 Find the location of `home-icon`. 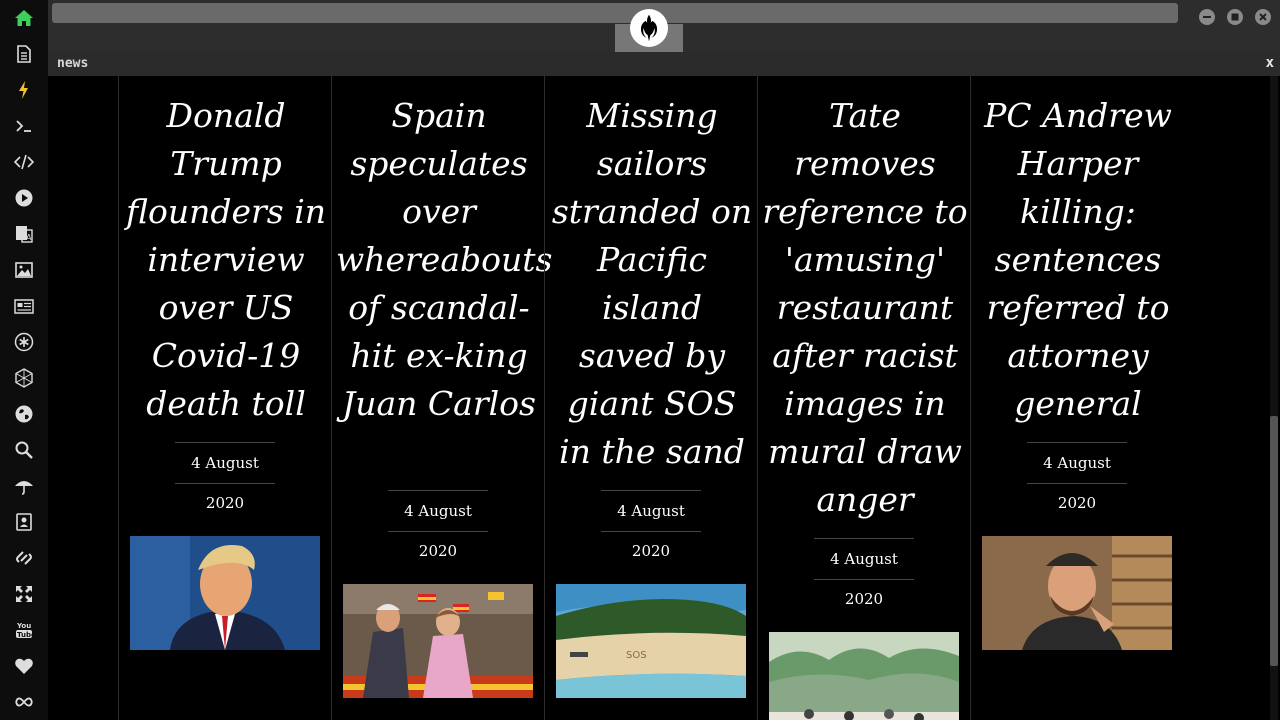

home-icon is located at coordinates (24, 18).